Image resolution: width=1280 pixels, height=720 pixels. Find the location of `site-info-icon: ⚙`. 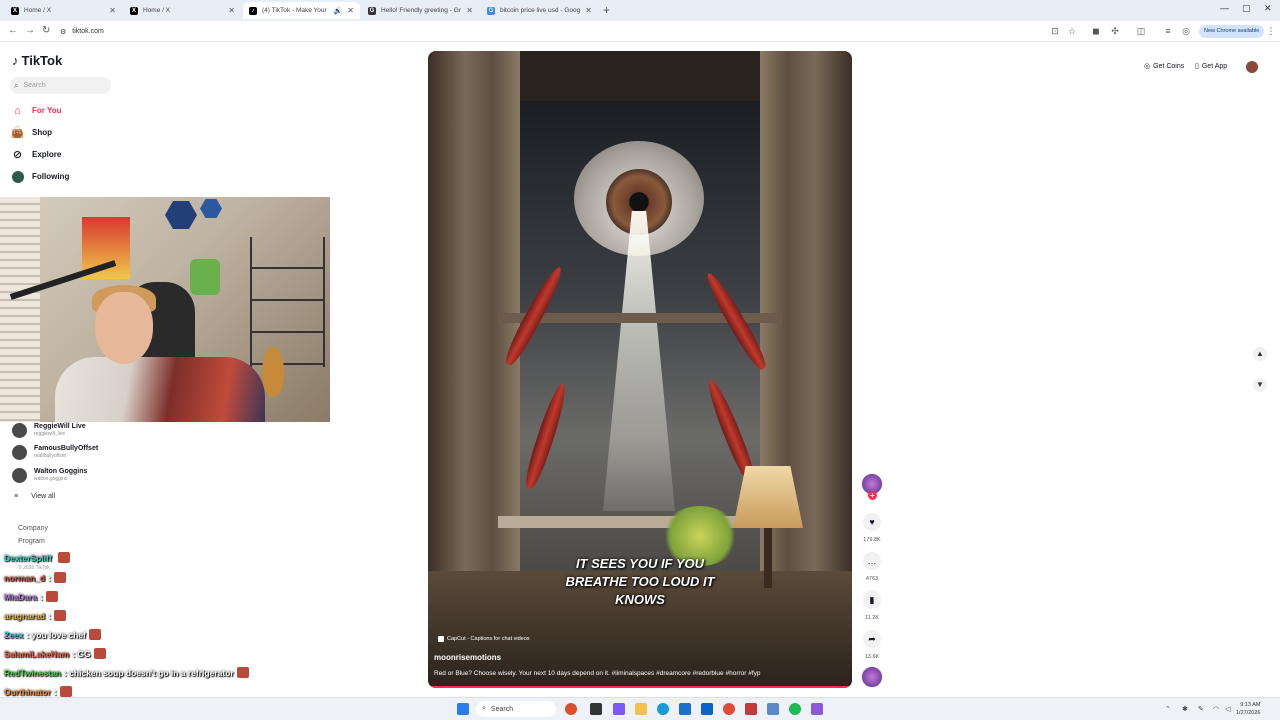

site-info-icon: ⚙ is located at coordinates (63, 32).